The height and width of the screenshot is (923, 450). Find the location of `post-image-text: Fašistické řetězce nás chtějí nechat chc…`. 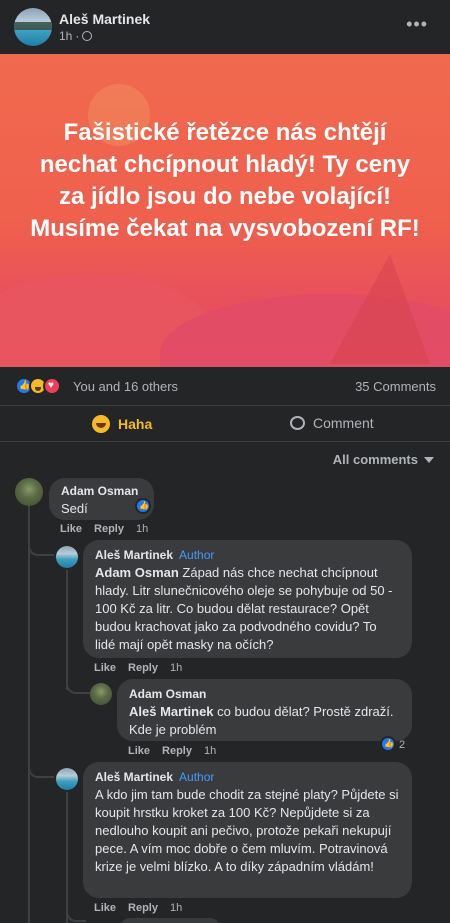

post-image-text: Fašistické řetězce nás chtějí nechat chc… is located at coordinates (225, 180).